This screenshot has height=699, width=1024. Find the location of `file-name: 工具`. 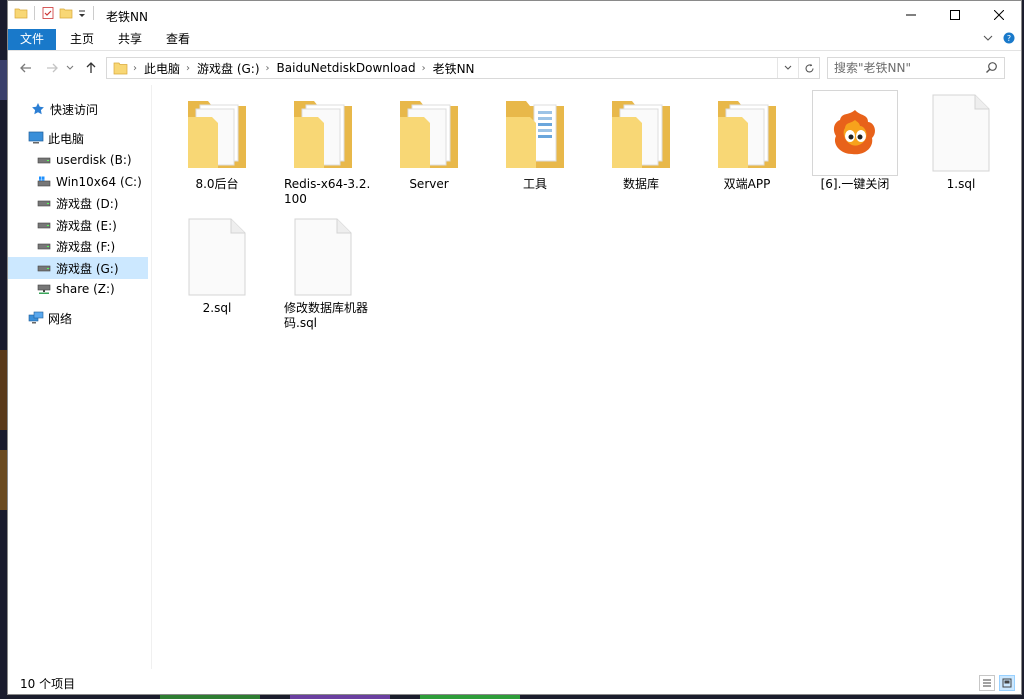

file-name: 工具 is located at coordinates (534, 184).